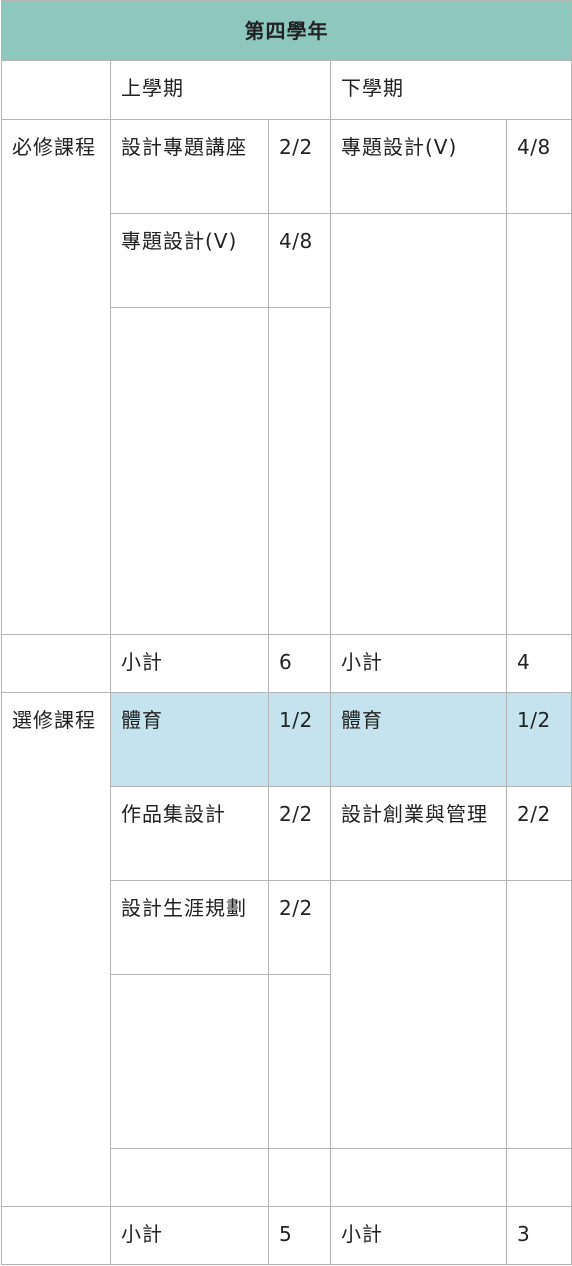 The width and height of the screenshot is (572, 1266). I want to click on subtotal-value: 3, so click(539, 1235).